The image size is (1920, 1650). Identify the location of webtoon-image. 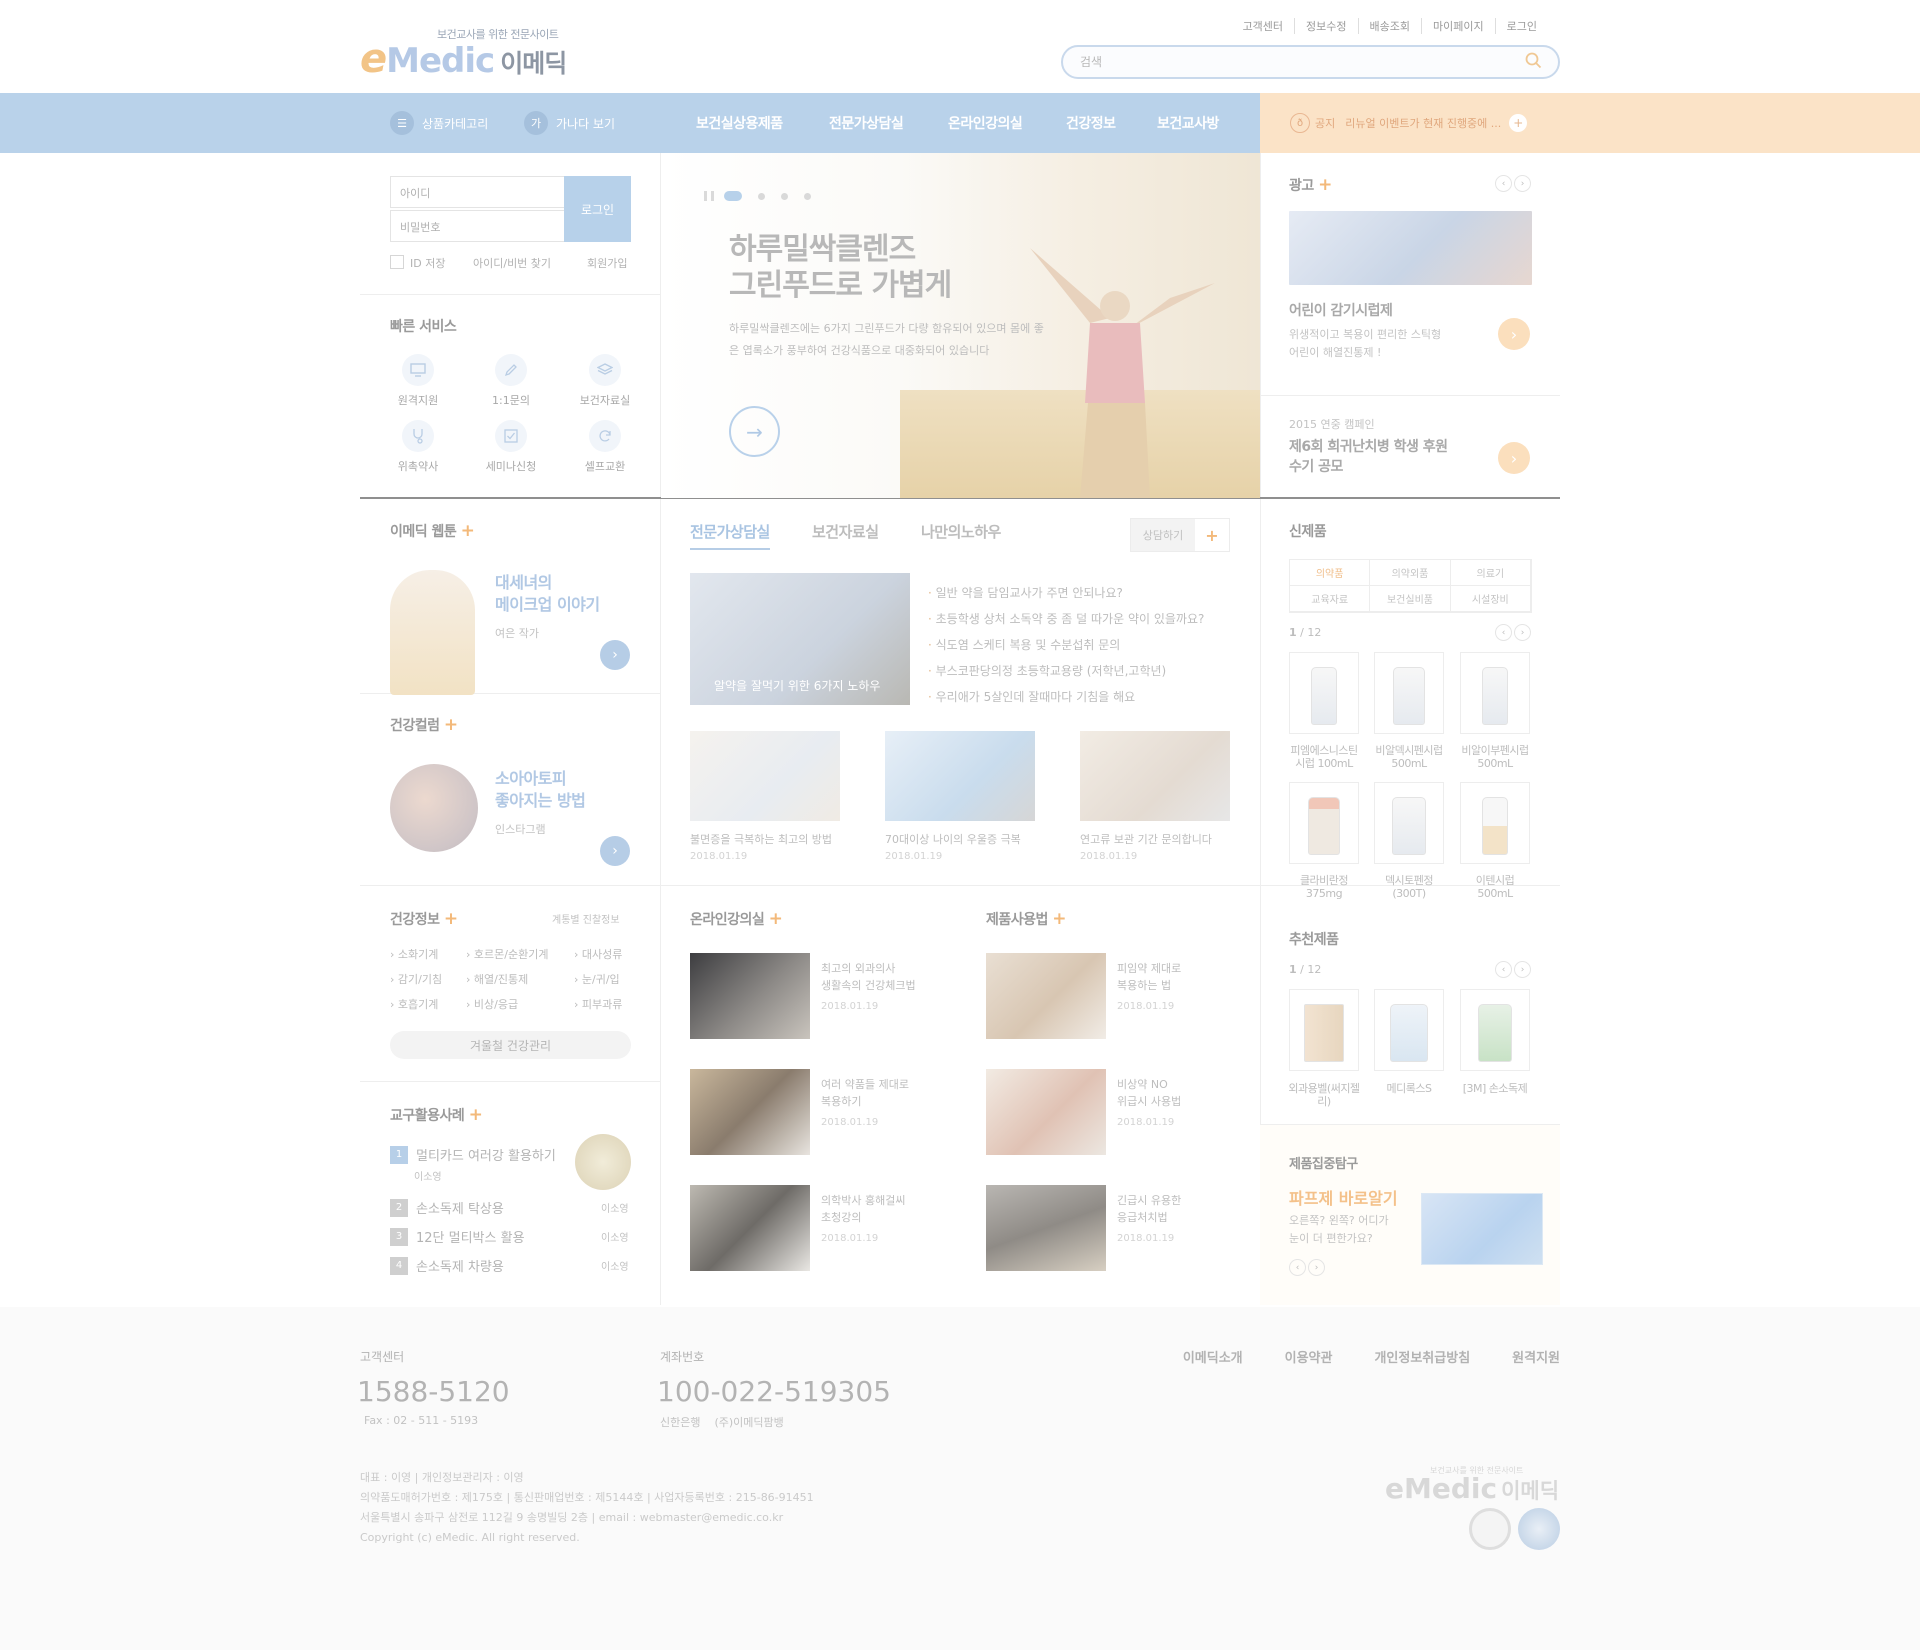
(432, 632).